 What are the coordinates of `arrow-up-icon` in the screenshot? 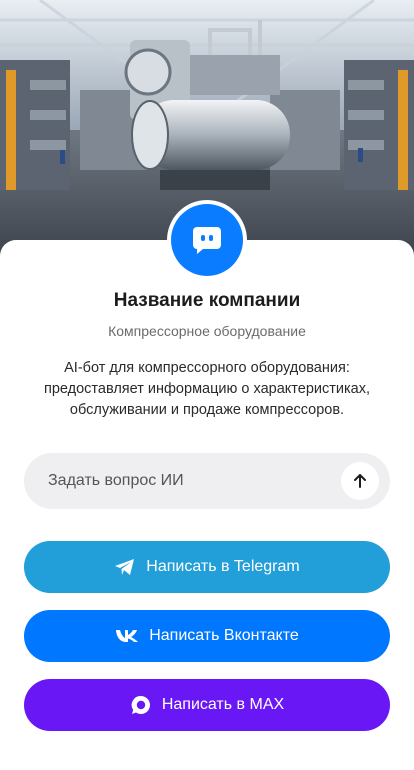 It's located at (360, 481).